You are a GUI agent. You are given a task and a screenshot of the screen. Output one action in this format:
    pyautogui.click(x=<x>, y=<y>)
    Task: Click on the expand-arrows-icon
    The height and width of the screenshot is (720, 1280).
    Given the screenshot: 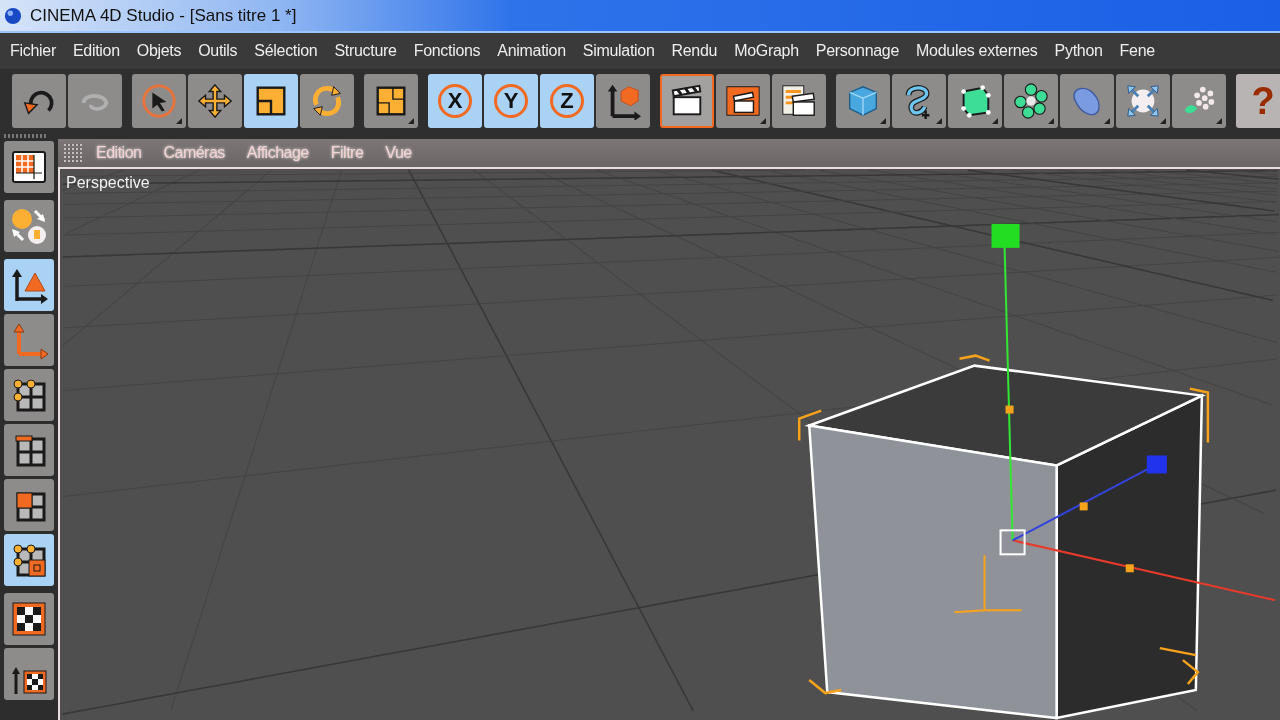 What is the action you would take?
    pyautogui.click(x=1143, y=101)
    